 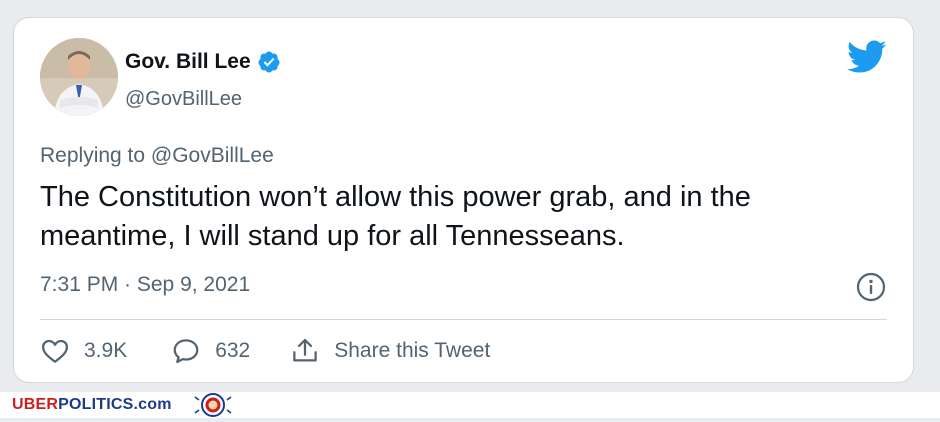 What do you see at coordinates (152, 404) in the screenshot?
I see `watermark-part-com: .com` at bounding box center [152, 404].